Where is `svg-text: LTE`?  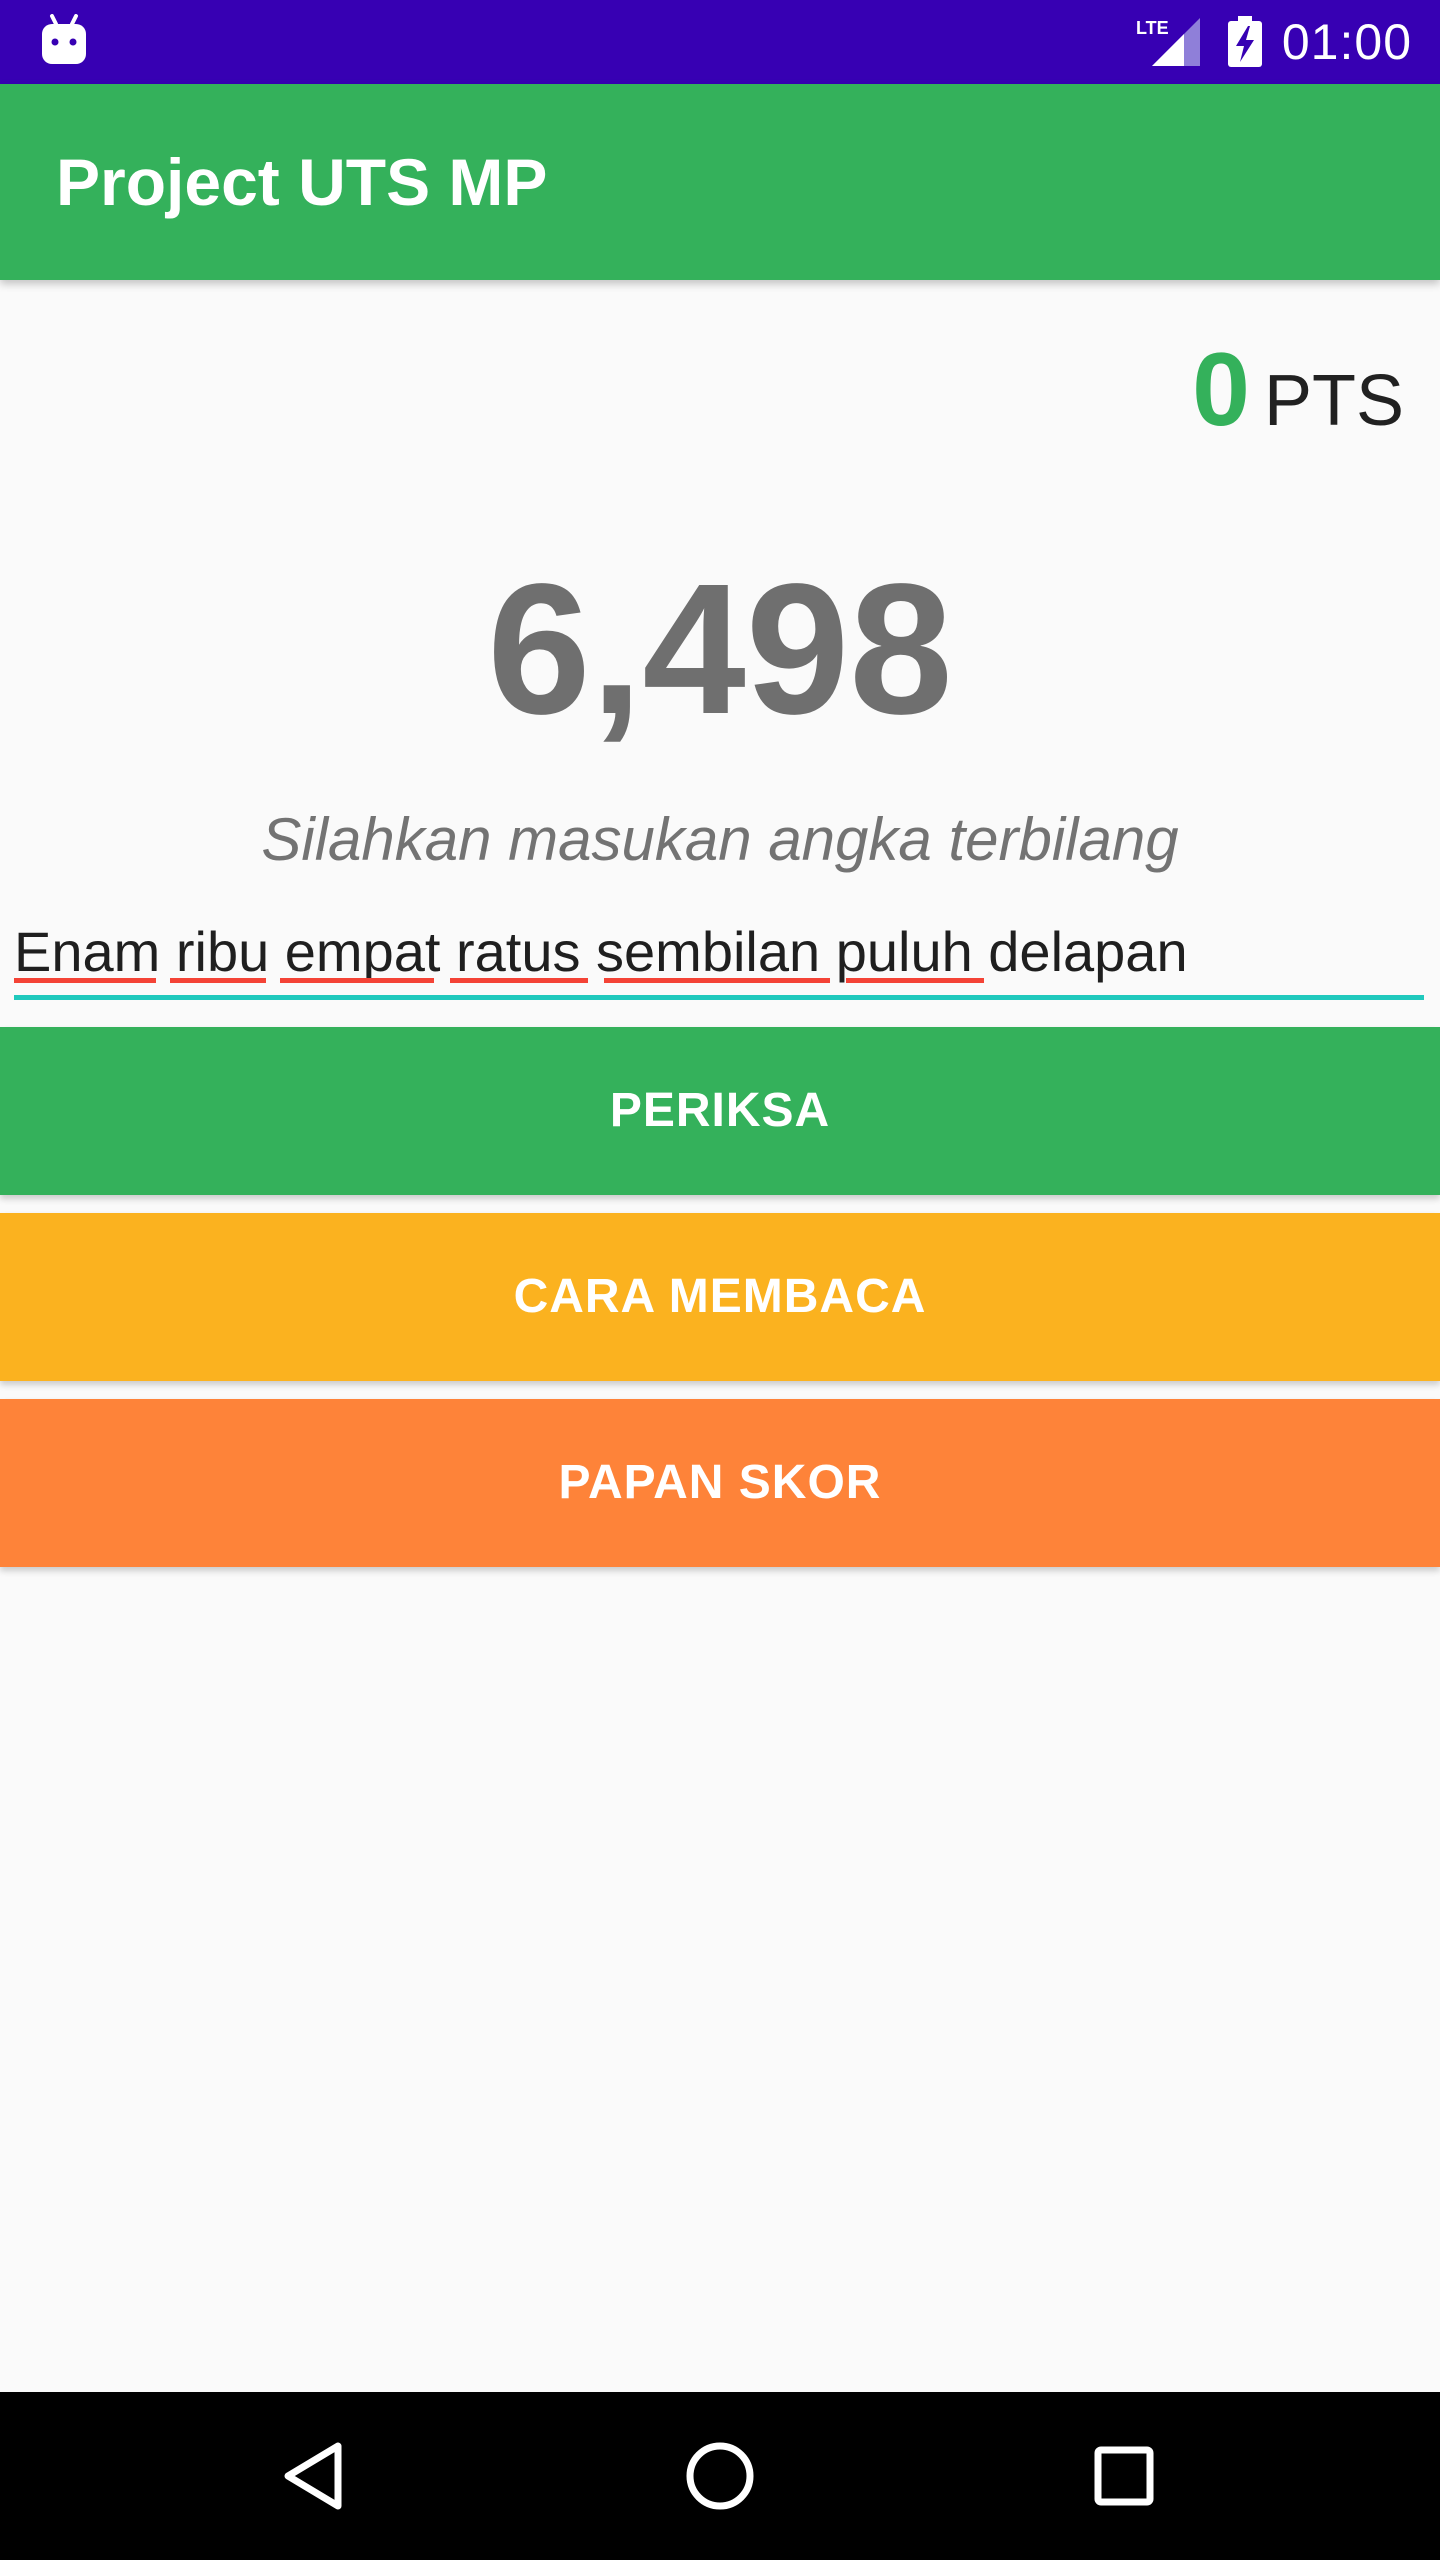
svg-text: LTE is located at coordinates (1152, 28).